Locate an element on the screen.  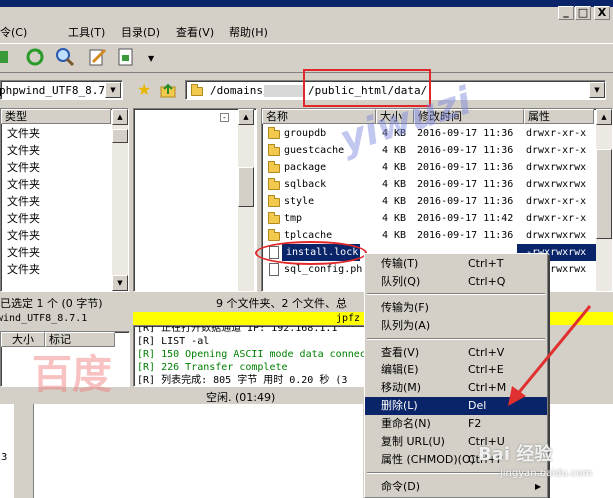
table-row: guestcache 4 KB 2016-09-17 11:36 drwxr-xr-x is located at coordinates (429, 150).